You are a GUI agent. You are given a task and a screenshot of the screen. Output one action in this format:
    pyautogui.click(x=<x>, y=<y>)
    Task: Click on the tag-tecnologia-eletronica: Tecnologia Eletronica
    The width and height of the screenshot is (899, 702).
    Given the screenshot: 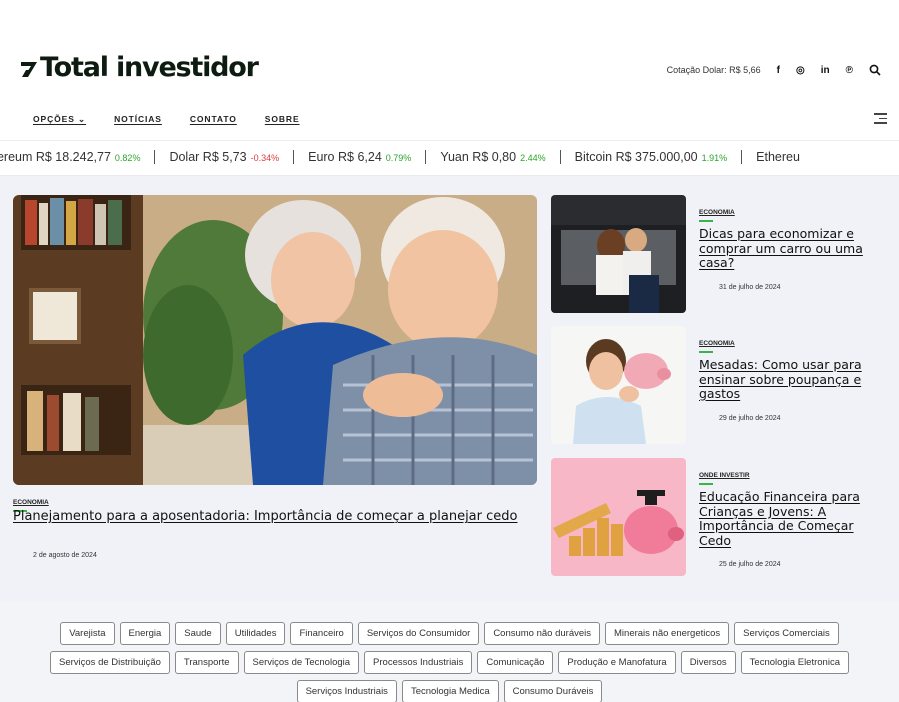 What is the action you would take?
    pyautogui.click(x=794, y=662)
    